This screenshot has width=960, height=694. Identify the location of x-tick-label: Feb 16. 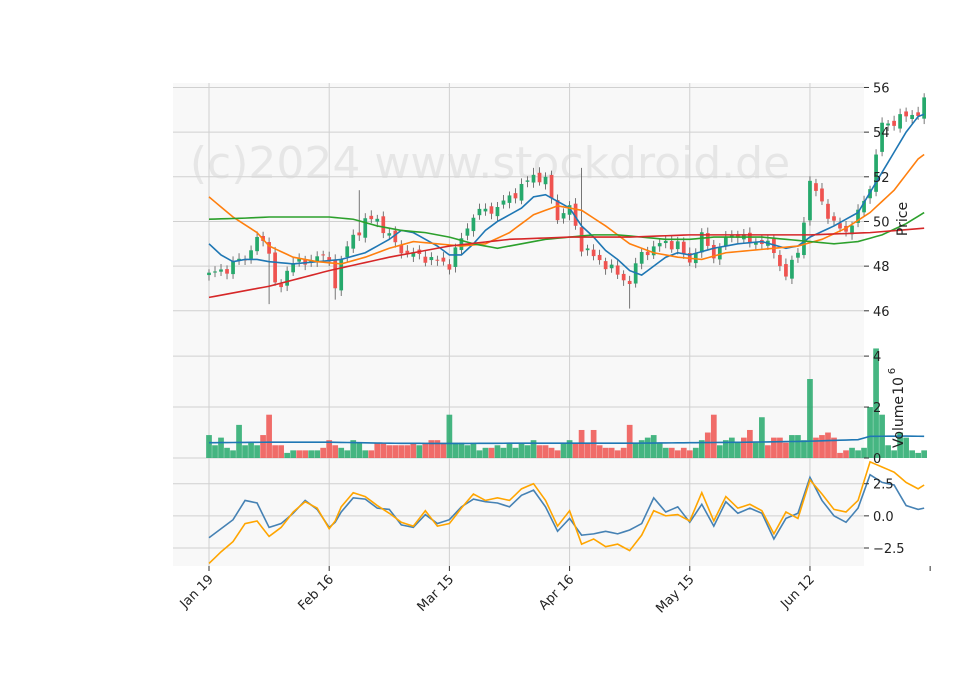
(317, 593).